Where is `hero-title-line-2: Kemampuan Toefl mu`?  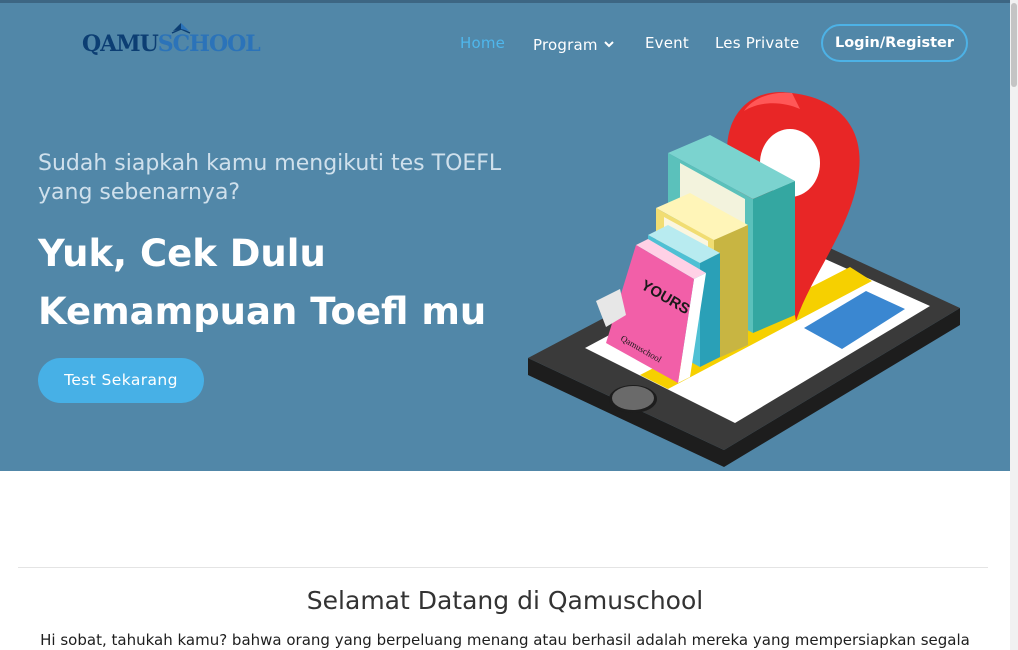 hero-title-line-2: Kemampuan Toefl mu is located at coordinates (262, 311).